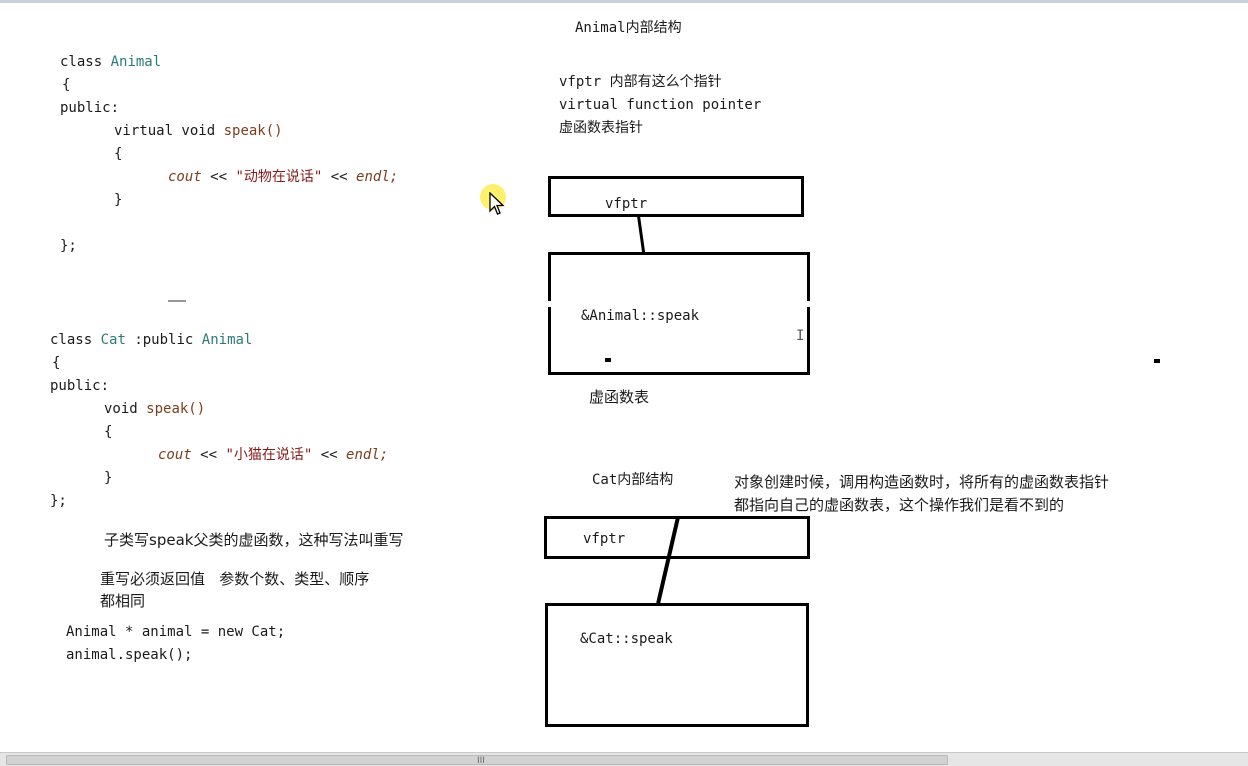 The image size is (1248, 766). I want to click on code-line: class Animal, so click(110, 62).